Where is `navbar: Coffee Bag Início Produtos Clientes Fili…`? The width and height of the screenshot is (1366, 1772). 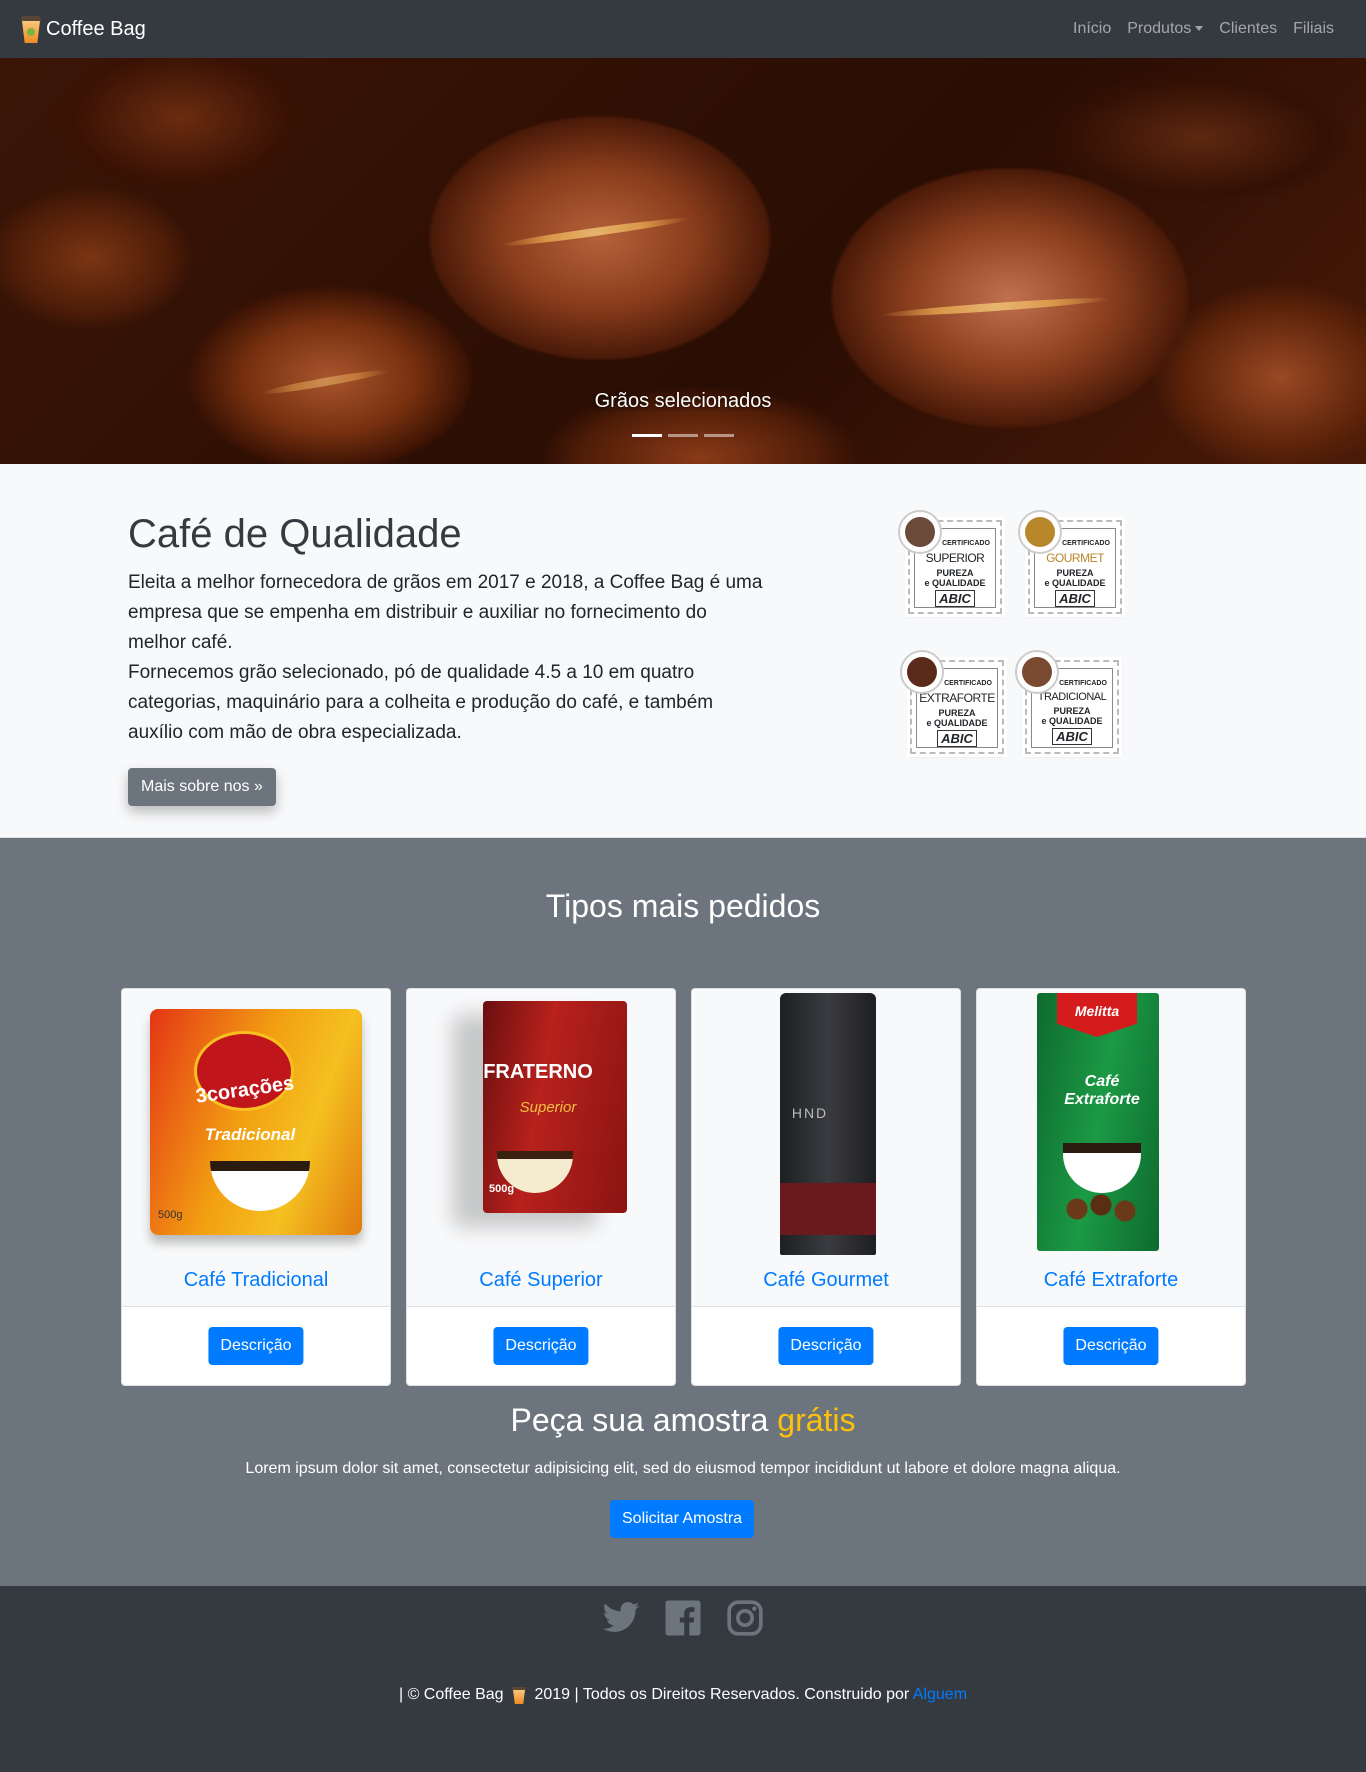 navbar: Coffee Bag Início Produtos Clientes Fili… is located at coordinates (683, 29).